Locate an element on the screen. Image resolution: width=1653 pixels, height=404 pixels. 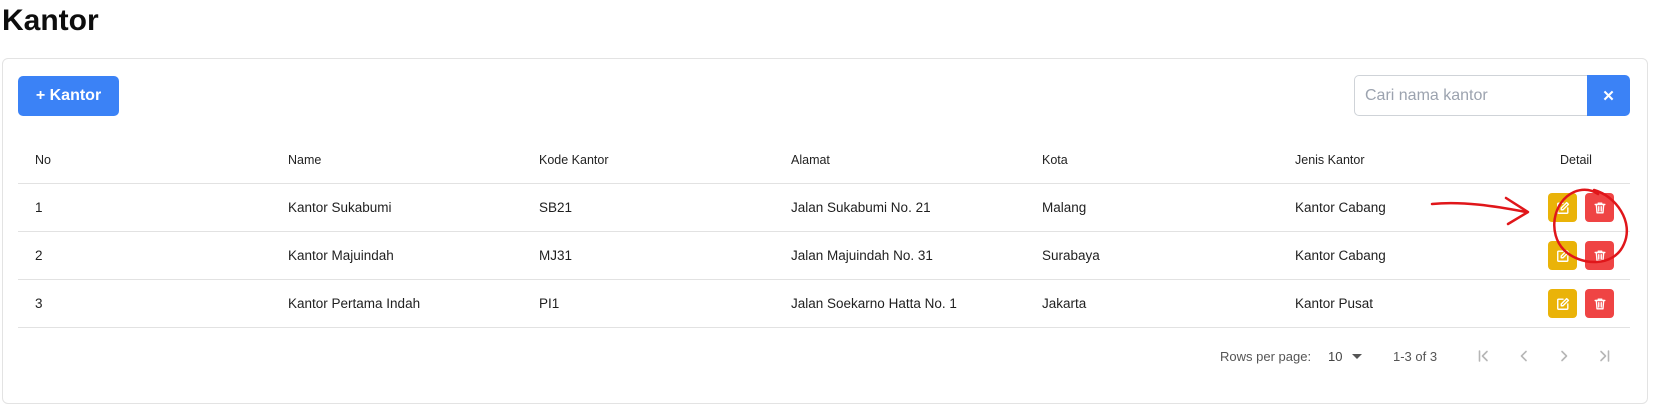
add-kantor-button: + Kantor is located at coordinates (68, 96).